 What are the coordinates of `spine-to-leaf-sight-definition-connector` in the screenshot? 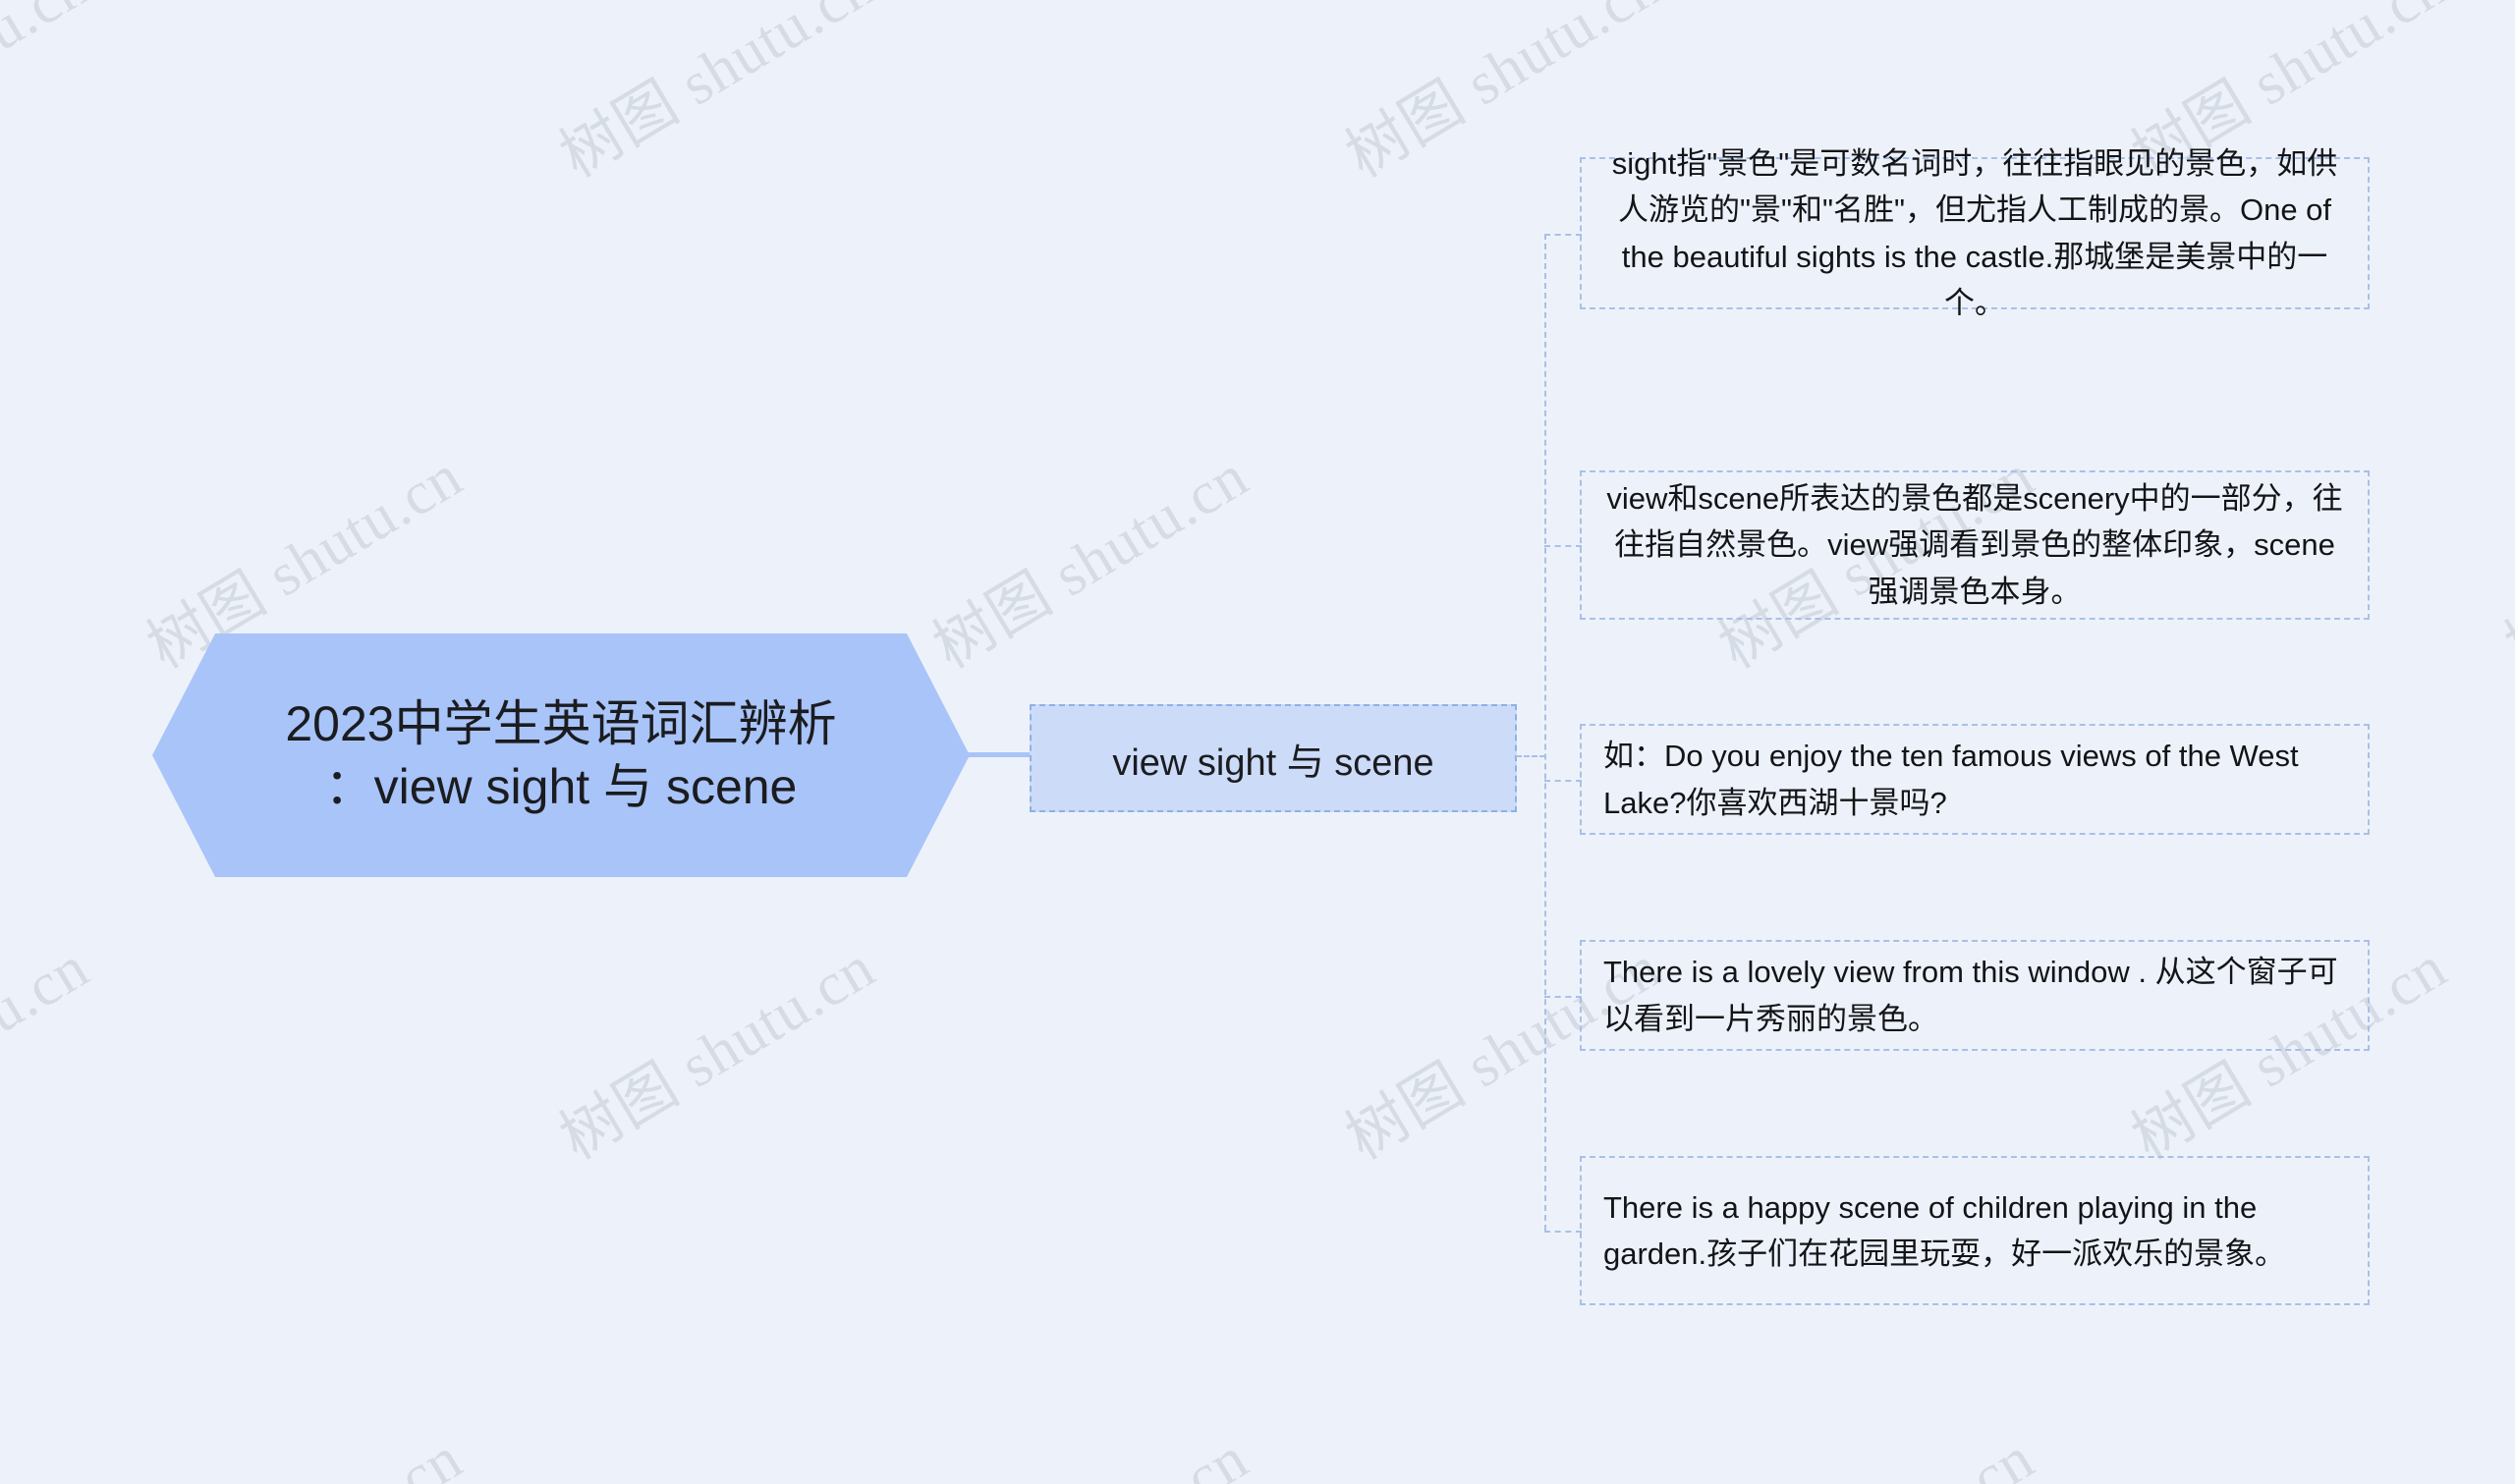 It's located at (1563, 234).